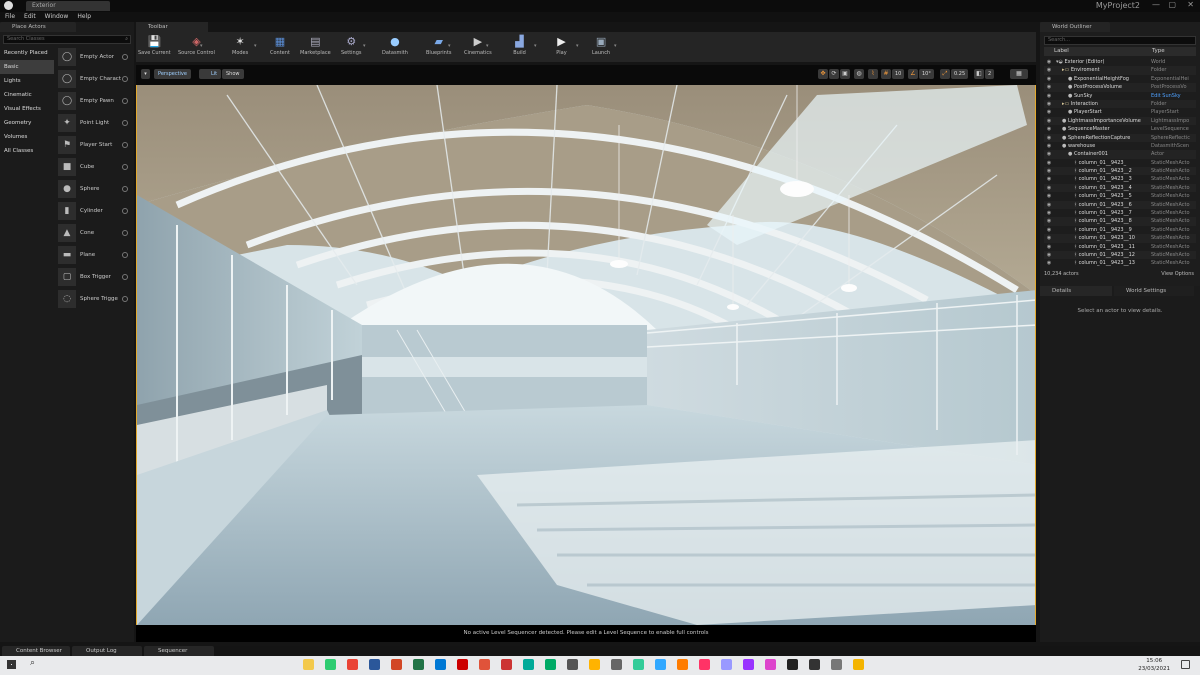  Describe the element at coordinates (196, 45) in the screenshot. I see `source-control-button: ◈ Source Control` at that location.